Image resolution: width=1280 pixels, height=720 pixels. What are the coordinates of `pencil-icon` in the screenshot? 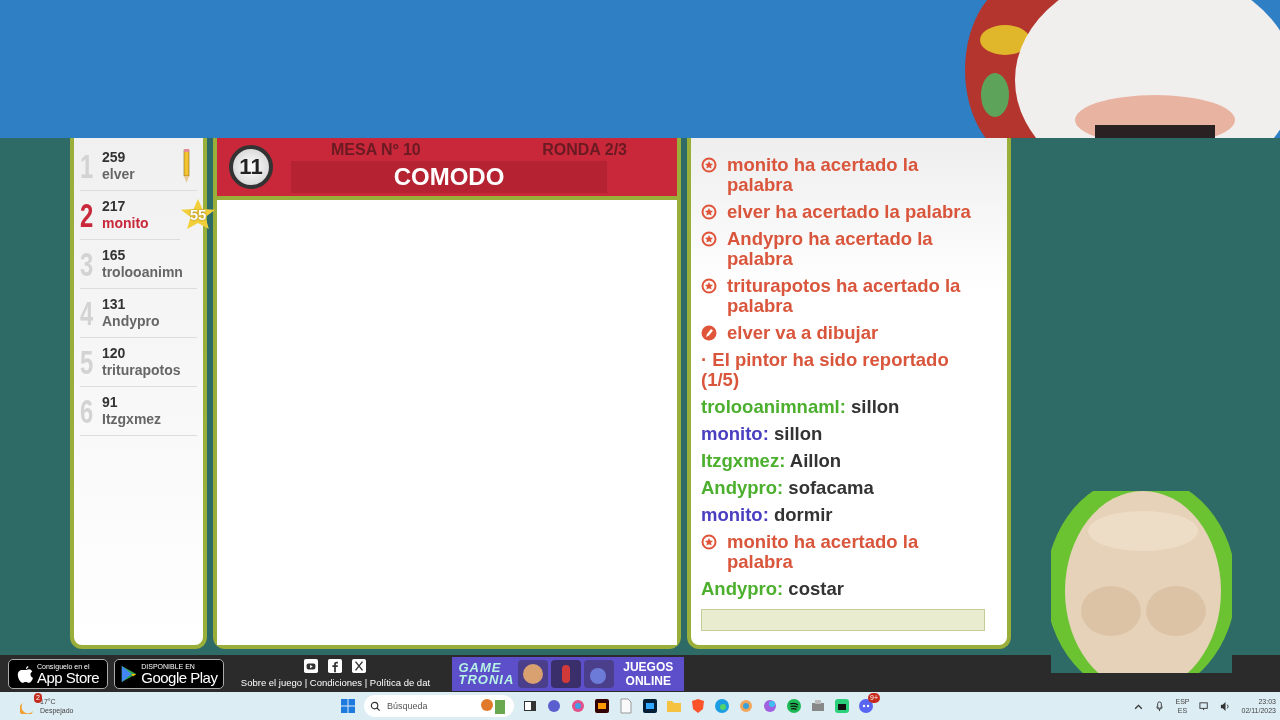 It's located at (709, 333).